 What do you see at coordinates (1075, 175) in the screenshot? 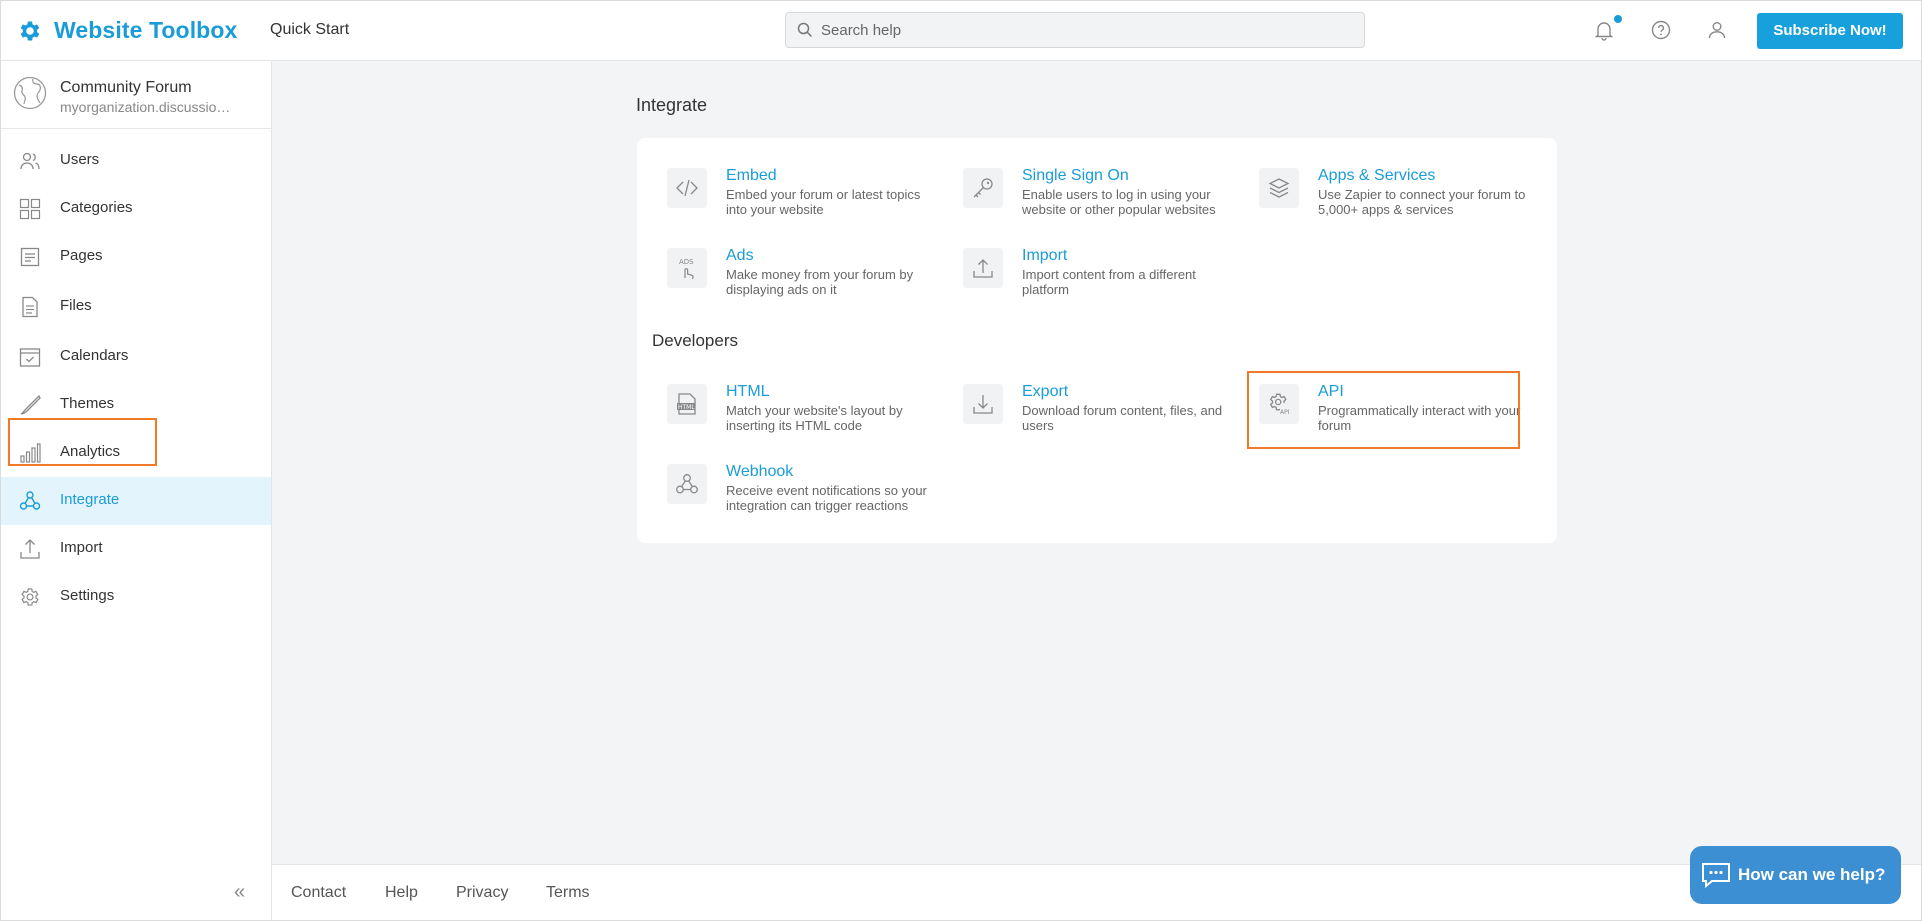
I see `item-title: Single Sign On` at bounding box center [1075, 175].